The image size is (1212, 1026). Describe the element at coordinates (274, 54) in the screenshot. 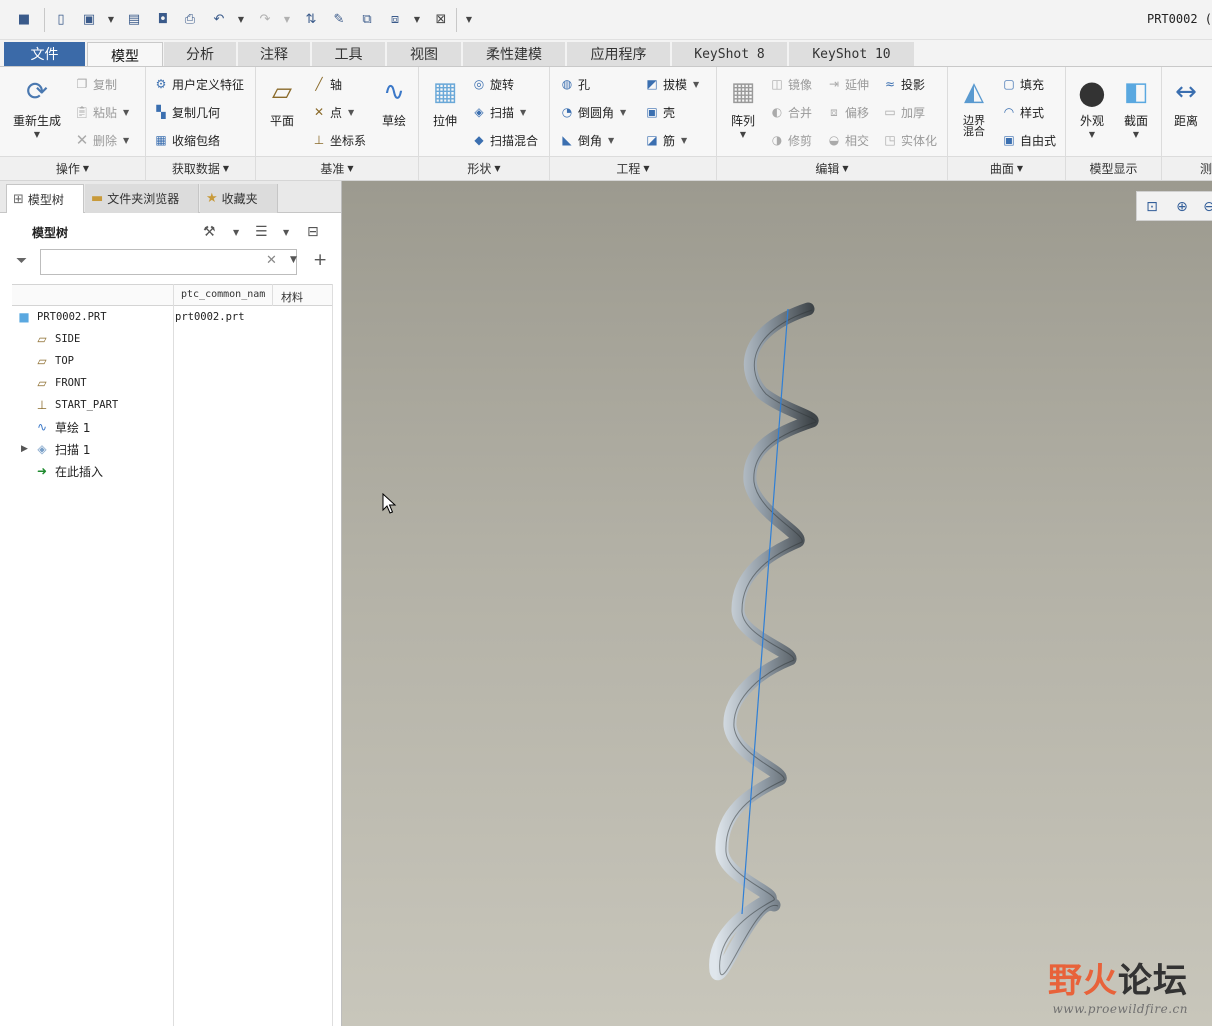

I see `tab-annotate: 注释` at that location.